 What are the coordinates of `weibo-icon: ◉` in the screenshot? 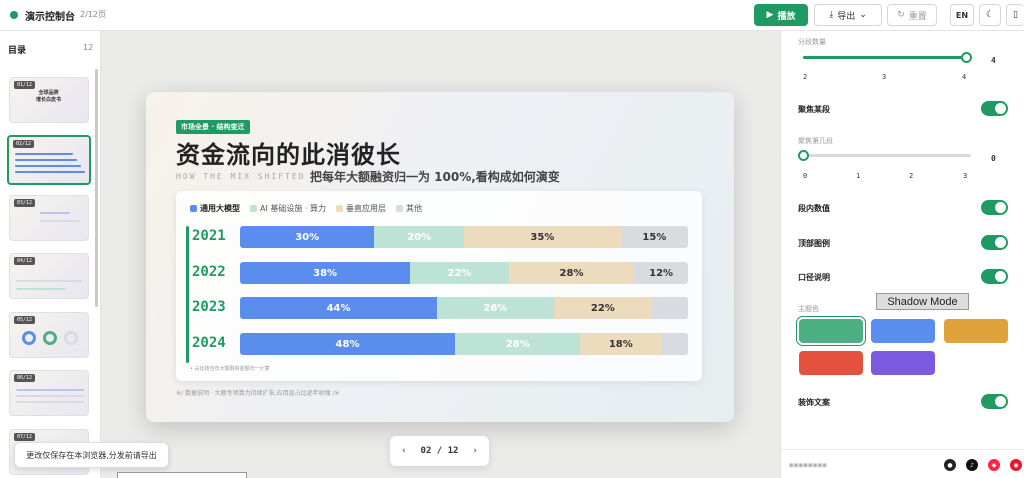 It's located at (1016, 465).